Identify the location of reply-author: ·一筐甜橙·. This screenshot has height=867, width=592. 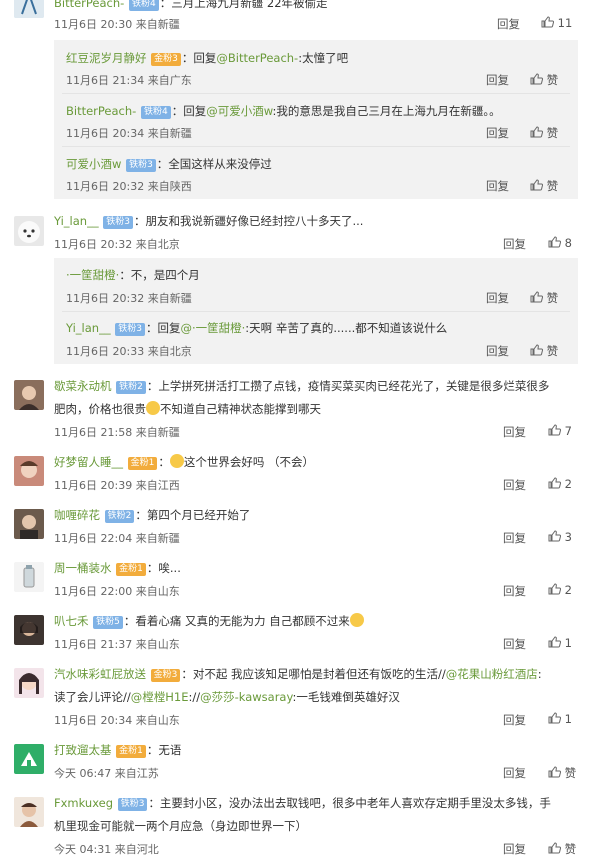
(92, 275).